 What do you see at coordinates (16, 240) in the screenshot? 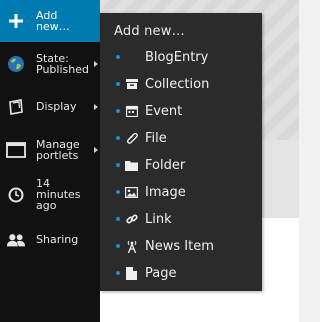
I see `people-icon` at bounding box center [16, 240].